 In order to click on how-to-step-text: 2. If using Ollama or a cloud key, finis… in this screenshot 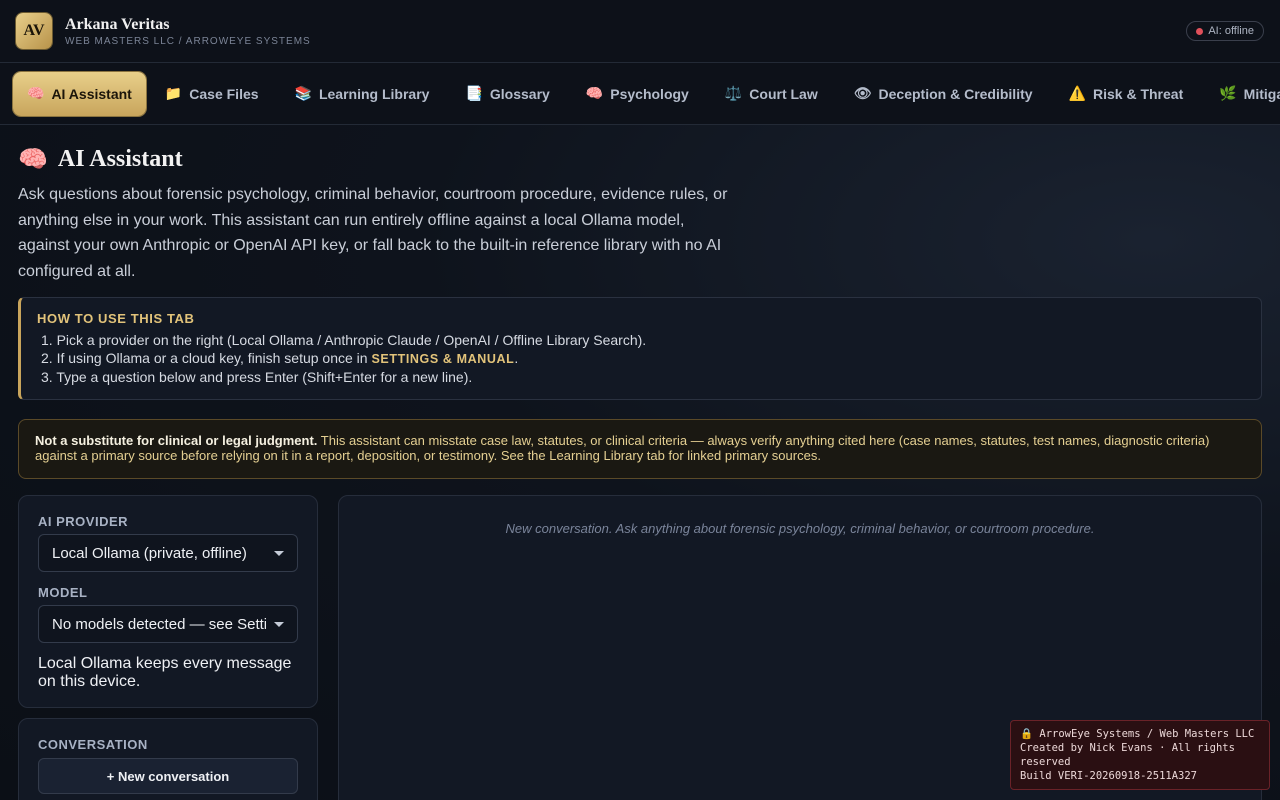, I will do `click(206, 358)`.